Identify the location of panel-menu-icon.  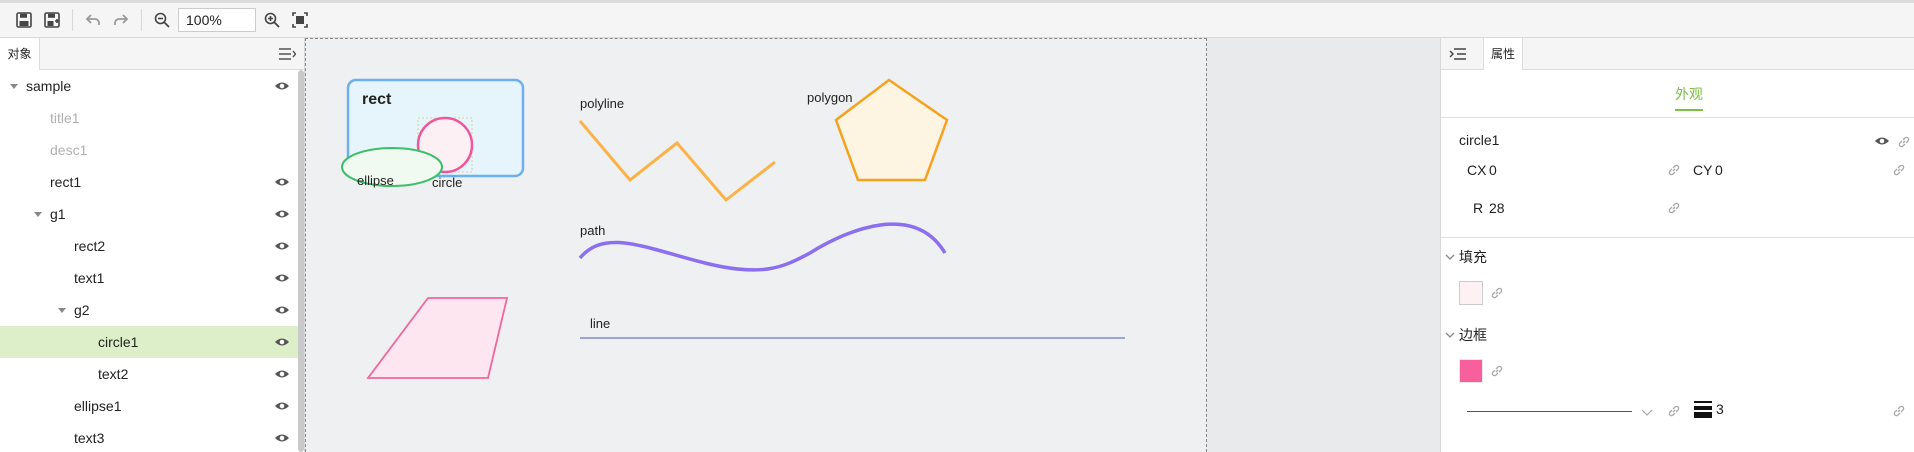
(287, 54).